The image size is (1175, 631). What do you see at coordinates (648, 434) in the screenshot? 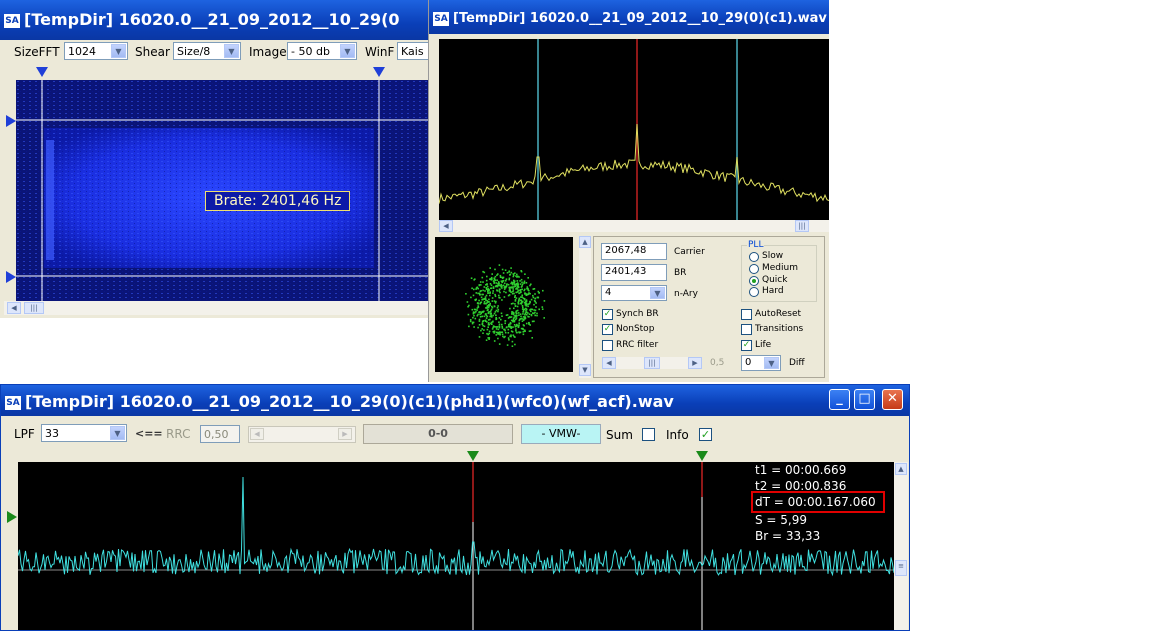
I see `sum-checkbox` at bounding box center [648, 434].